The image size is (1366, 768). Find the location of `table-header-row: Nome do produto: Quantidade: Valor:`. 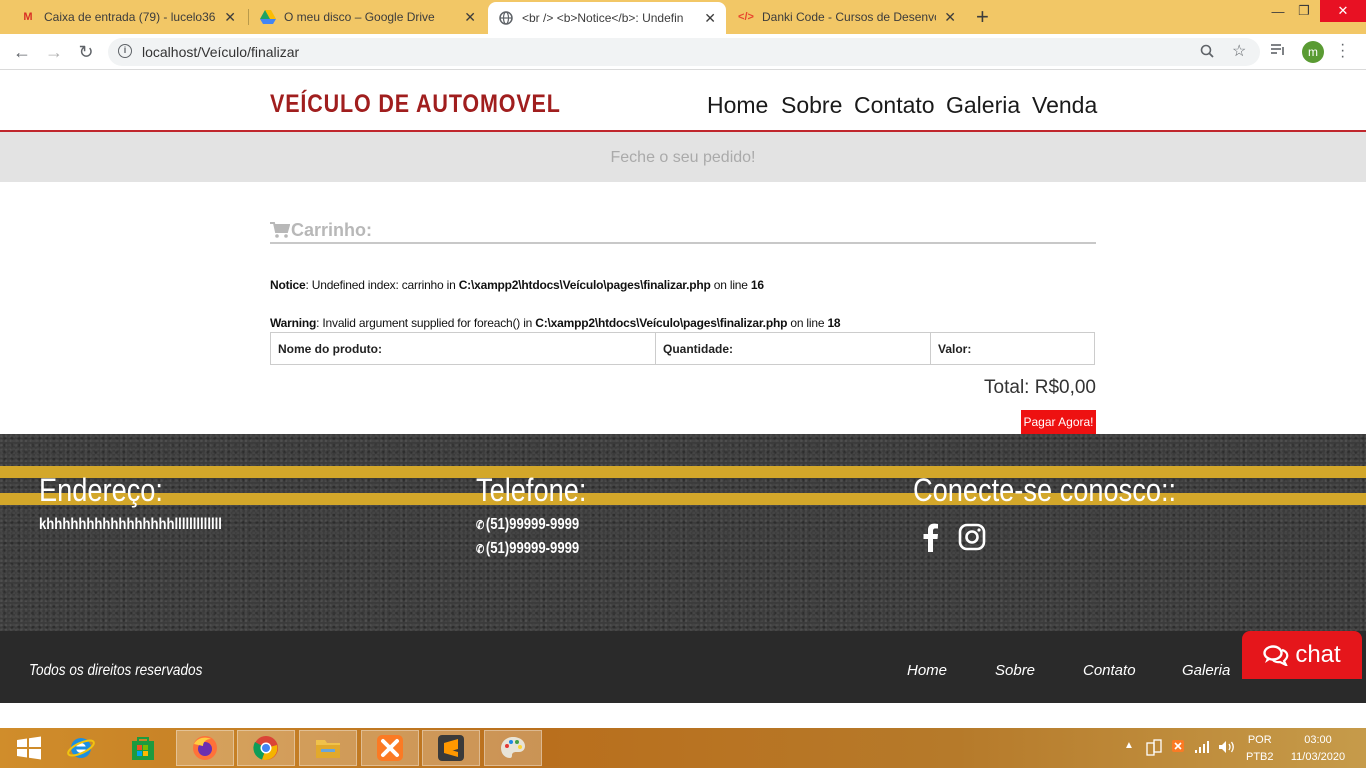

table-header-row: Nome do produto: Quantidade: Valor: is located at coordinates (682, 348).